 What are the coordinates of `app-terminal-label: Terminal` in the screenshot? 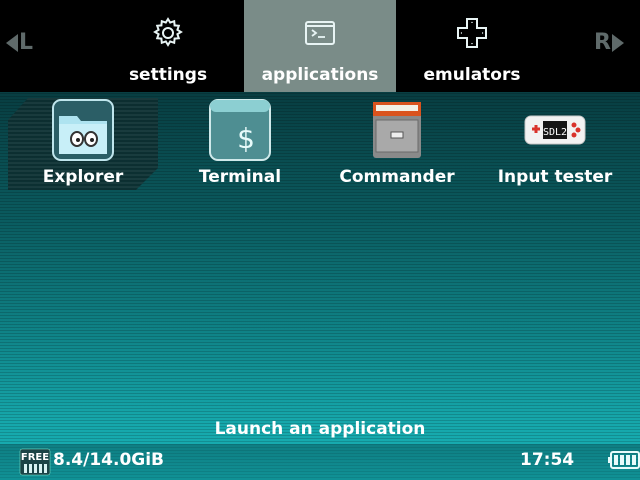 It's located at (240, 177).